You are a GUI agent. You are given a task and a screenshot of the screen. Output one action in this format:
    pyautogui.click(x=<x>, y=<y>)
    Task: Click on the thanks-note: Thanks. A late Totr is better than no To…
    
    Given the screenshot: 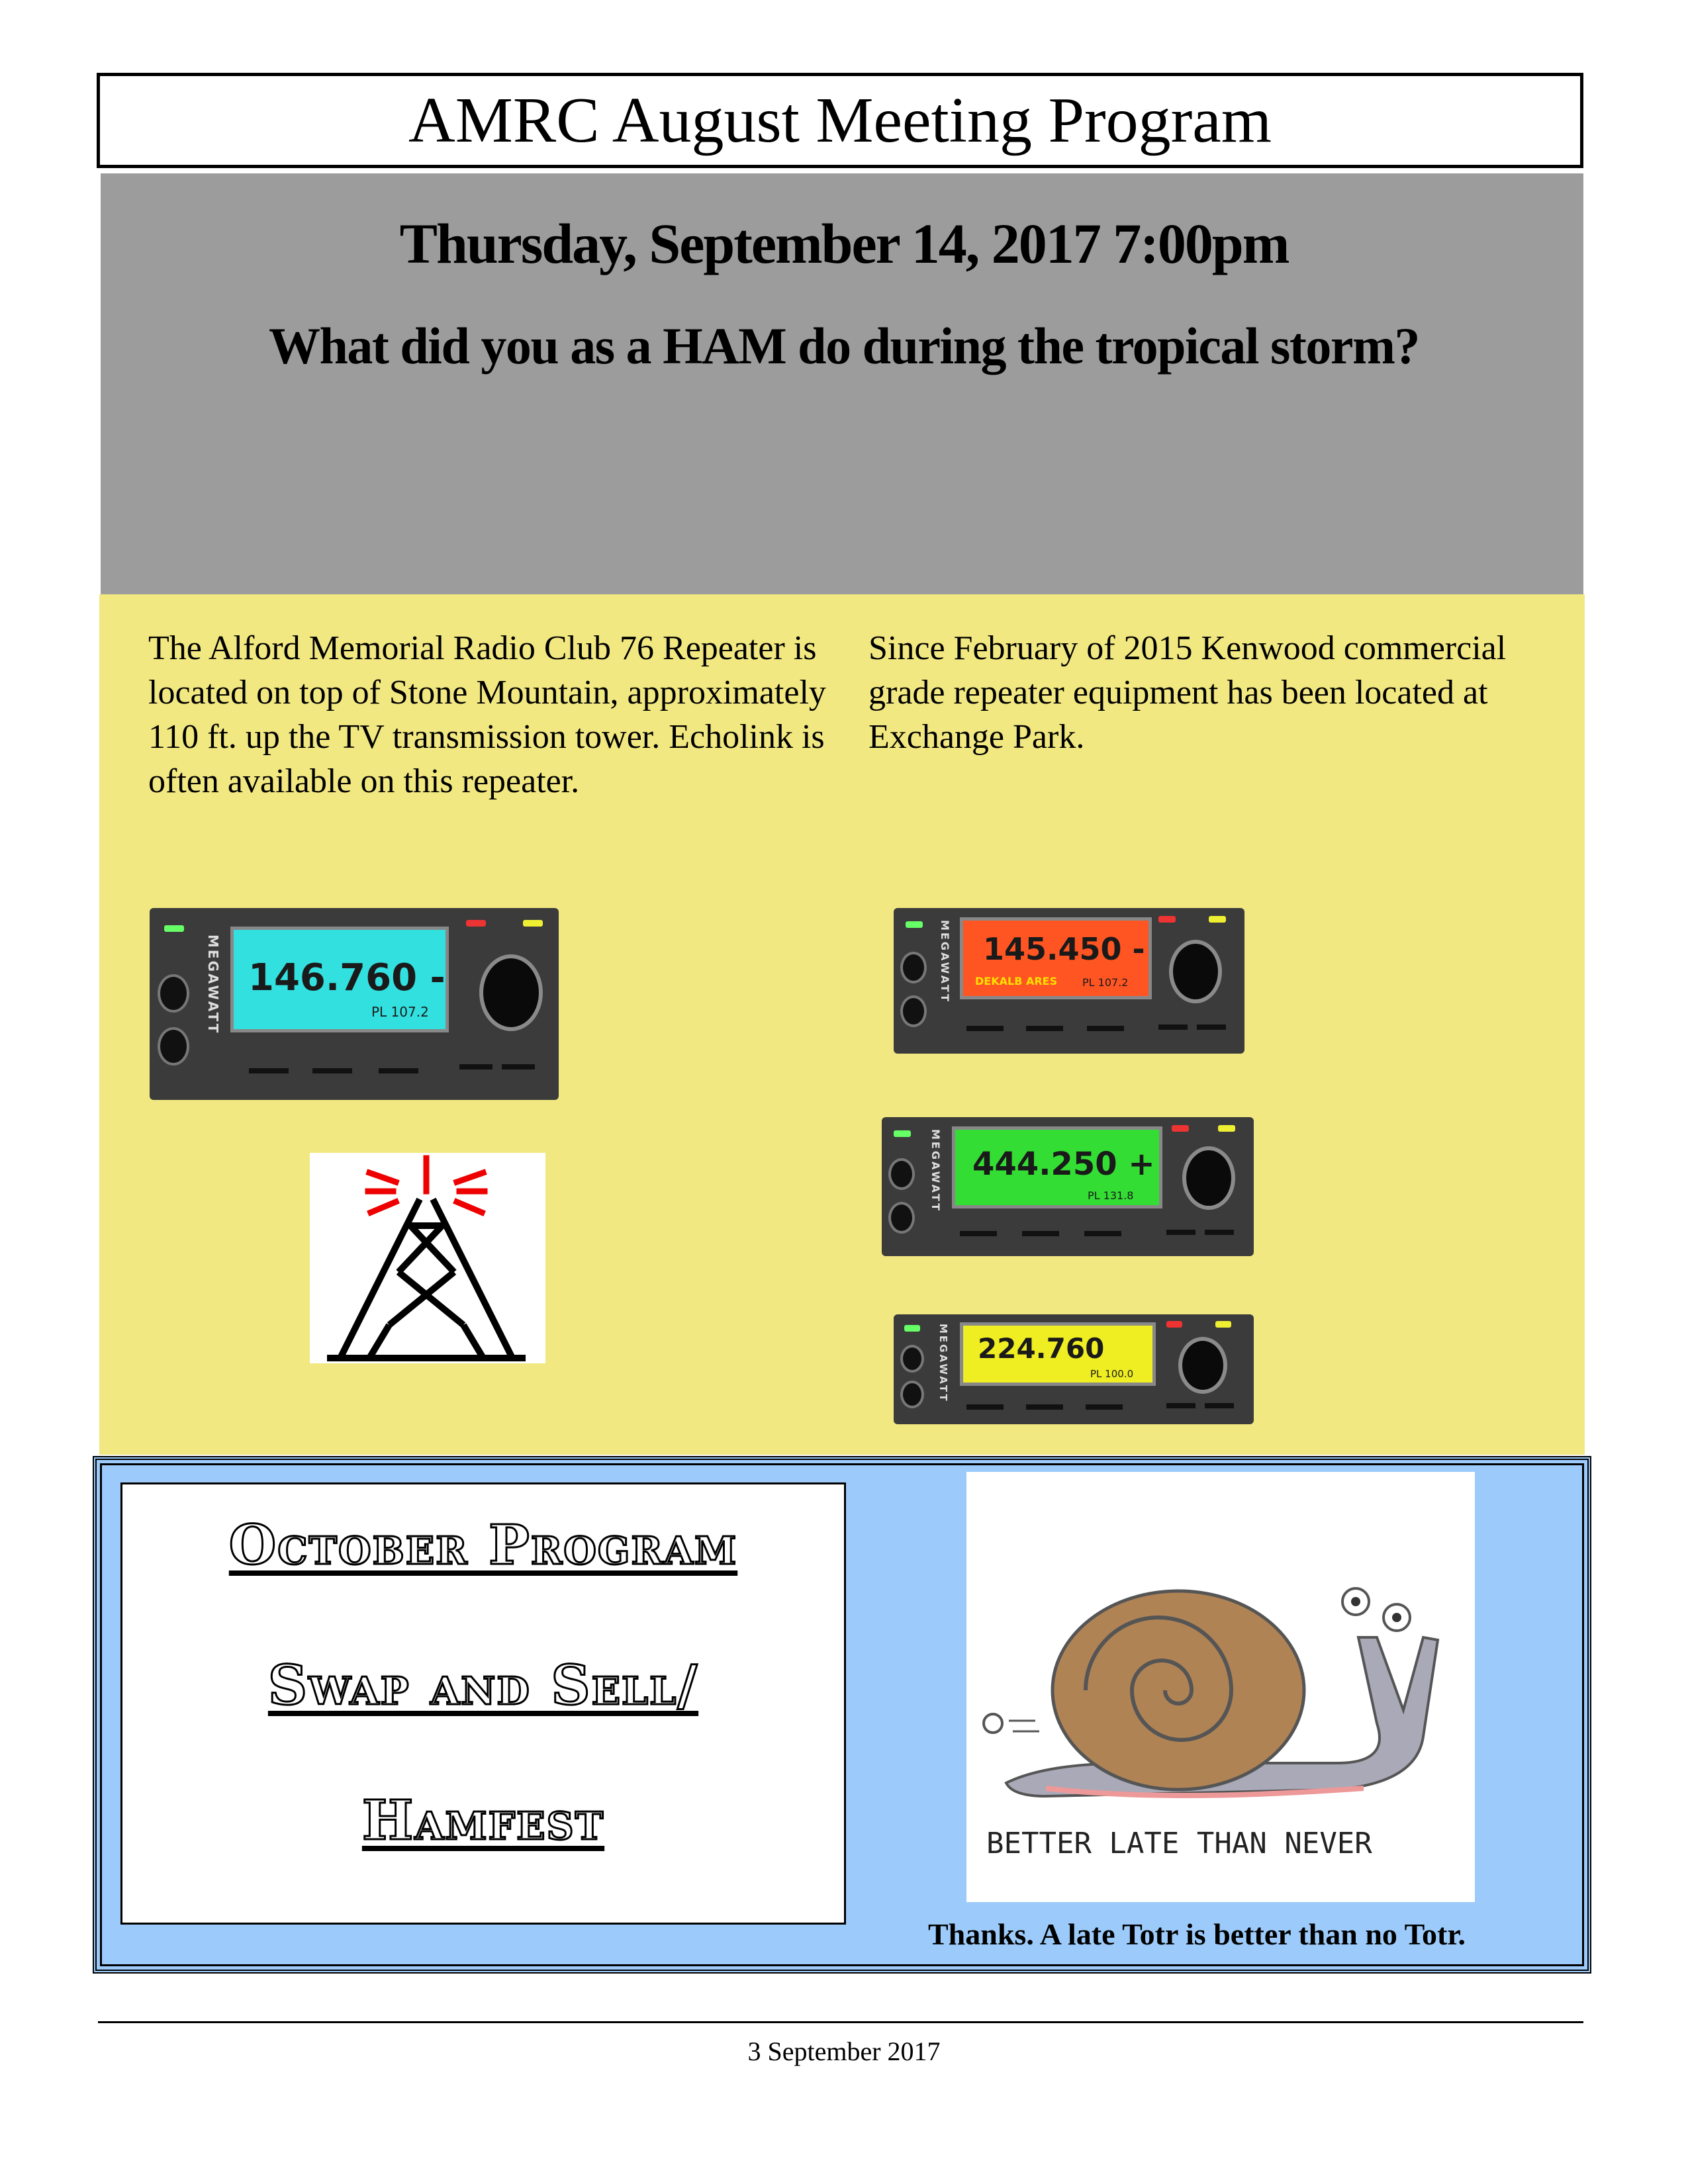 What is the action you would take?
    pyautogui.click(x=1197, y=1934)
    